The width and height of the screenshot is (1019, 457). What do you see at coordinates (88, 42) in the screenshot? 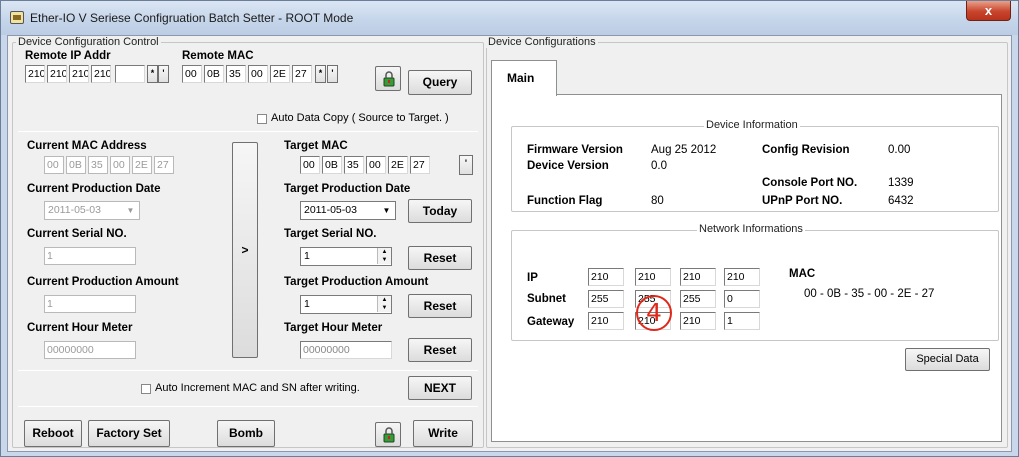
I see `device-configuration-control-title: Device Configuration Control` at bounding box center [88, 42].